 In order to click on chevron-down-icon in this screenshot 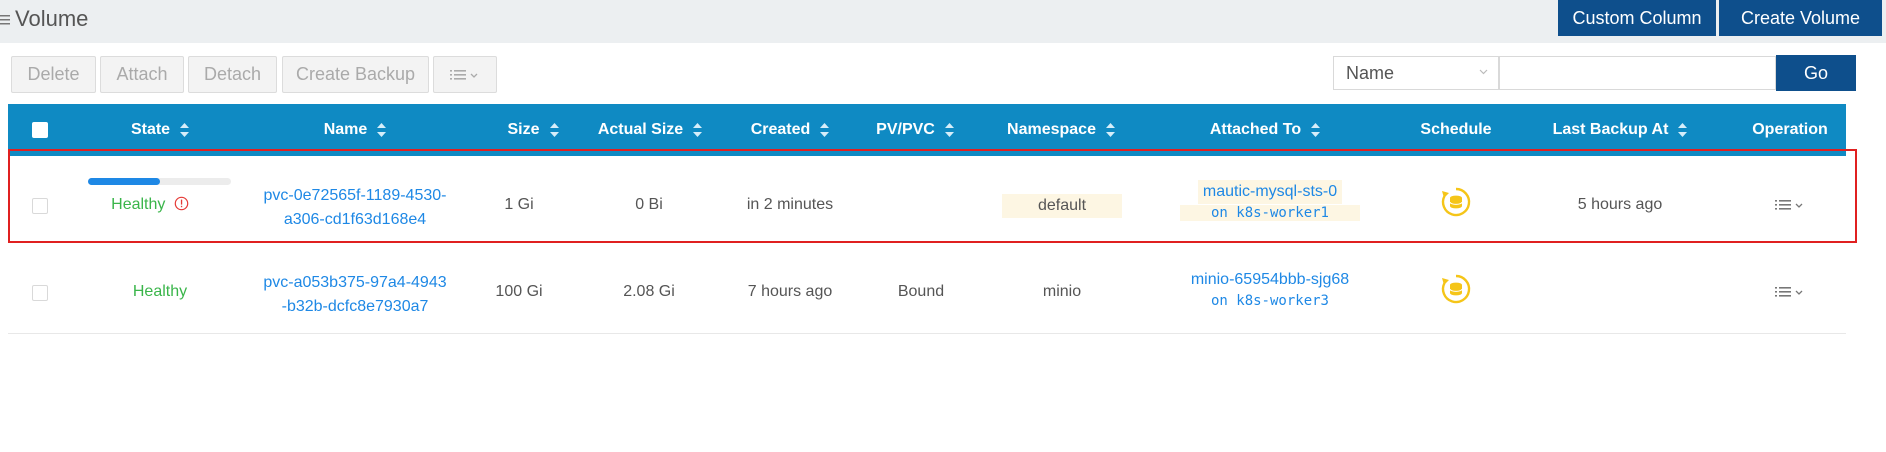, I will do `click(1483, 72)`.